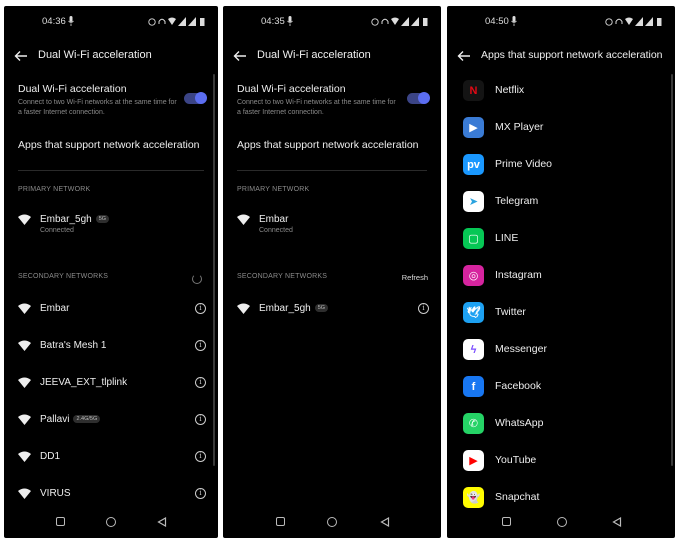 The width and height of the screenshot is (680, 542). Describe the element at coordinates (111, 170) in the screenshot. I see `divider` at that location.